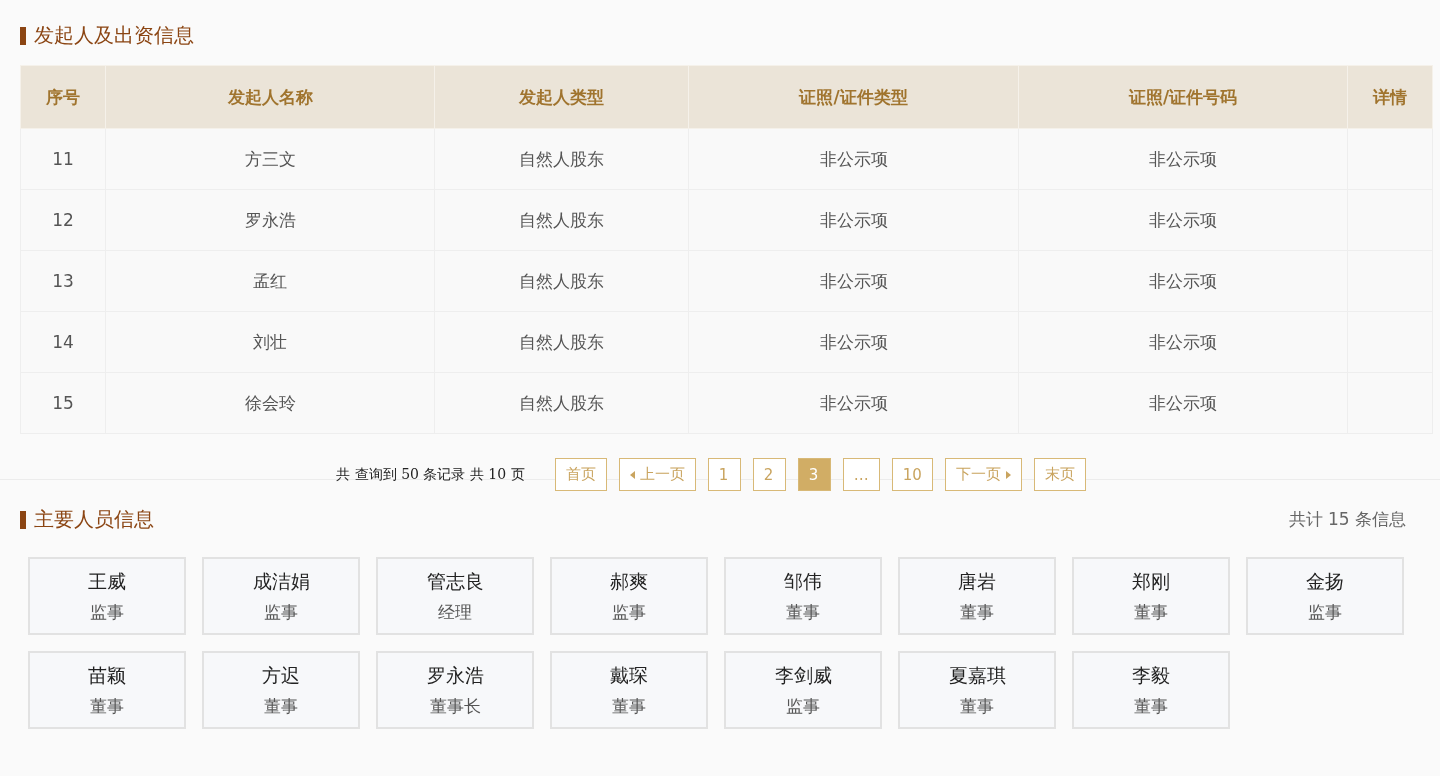  Describe the element at coordinates (63, 342) in the screenshot. I see `table-cell: 14` at that location.